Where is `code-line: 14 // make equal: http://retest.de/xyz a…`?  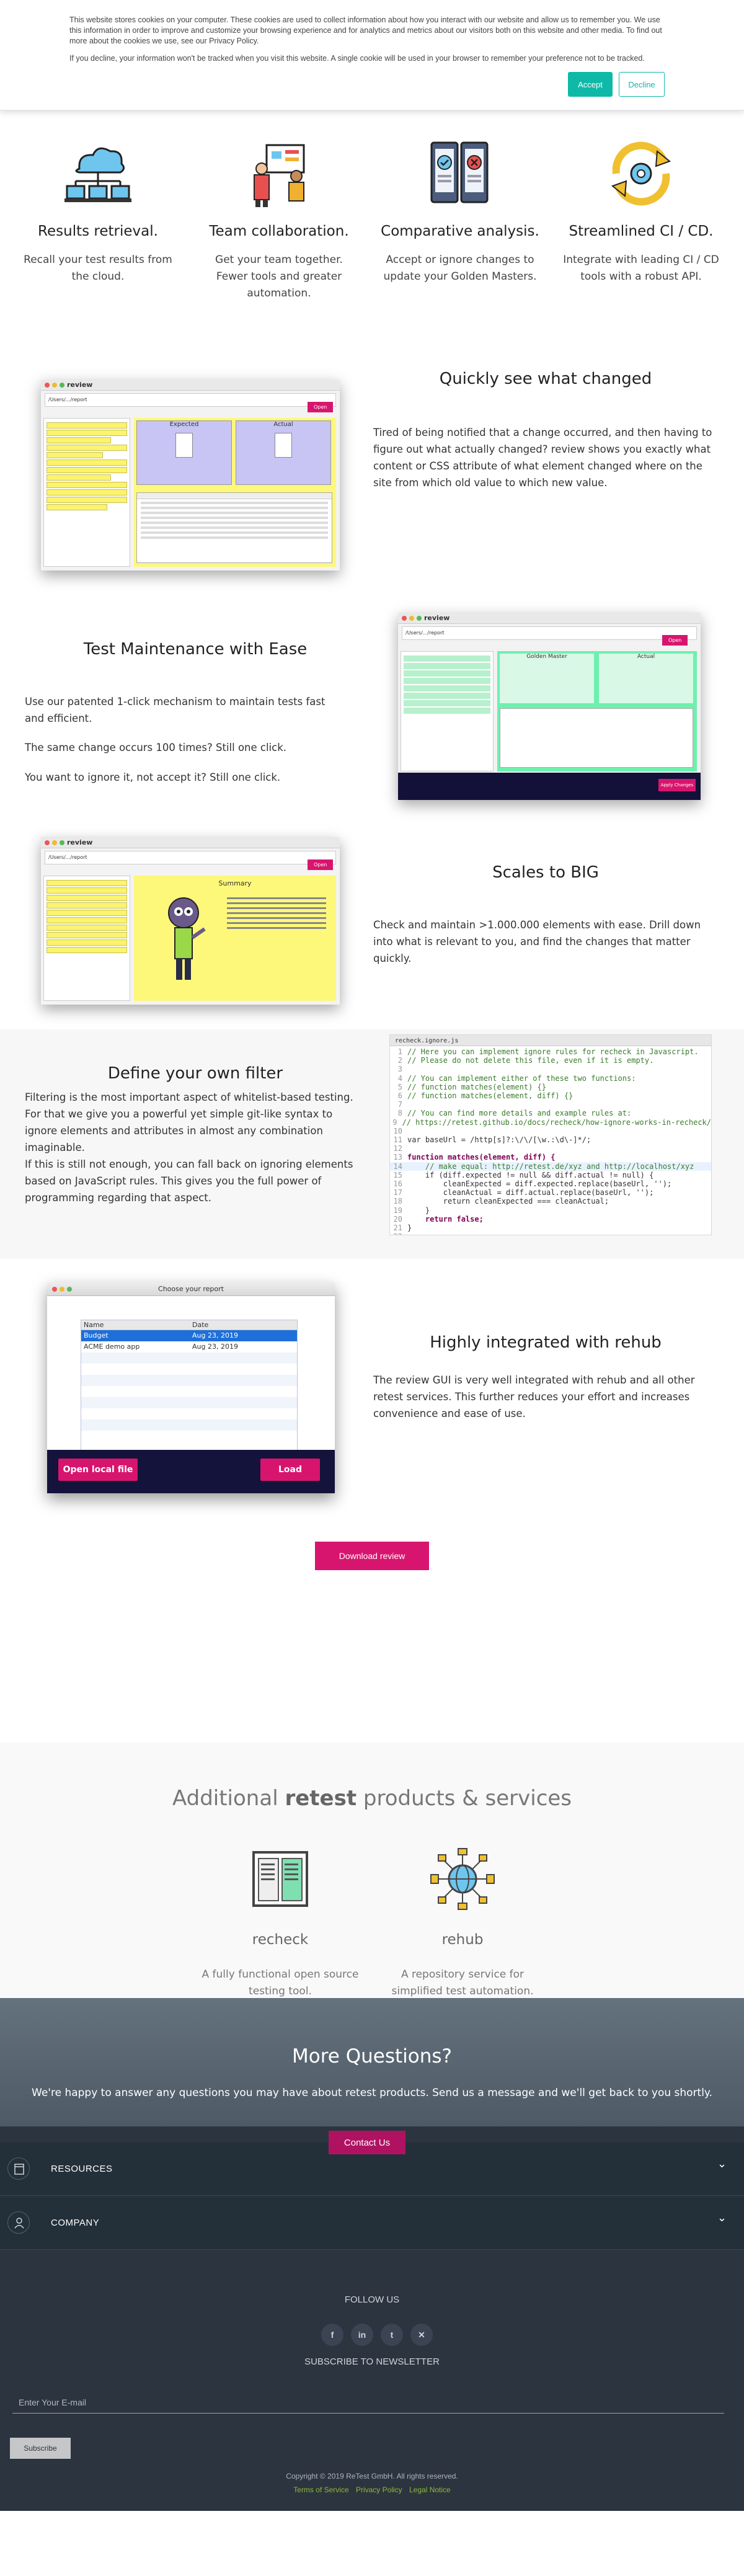 code-line: 14 // make equal: http://retest.de/xyz a… is located at coordinates (550, 1166).